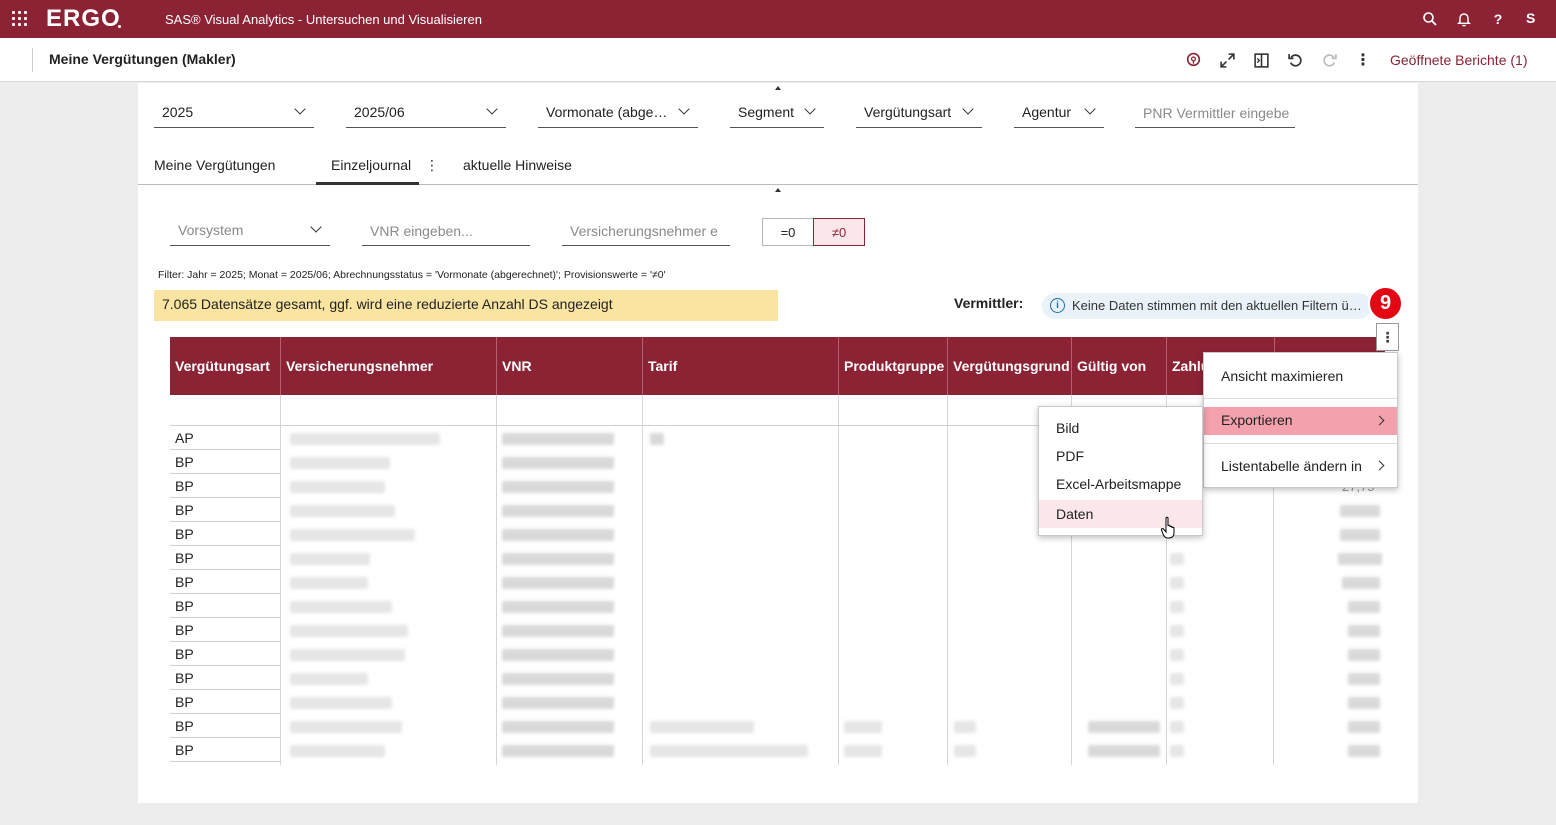 Image resolution: width=1556 pixels, height=825 pixels. What do you see at coordinates (1295, 60) in the screenshot?
I see `undo-icon` at bounding box center [1295, 60].